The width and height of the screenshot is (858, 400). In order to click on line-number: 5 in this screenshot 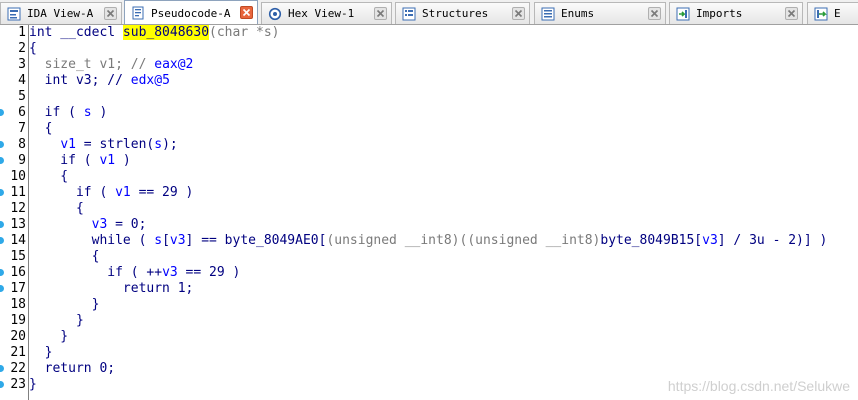, I will do `click(22, 96)`.